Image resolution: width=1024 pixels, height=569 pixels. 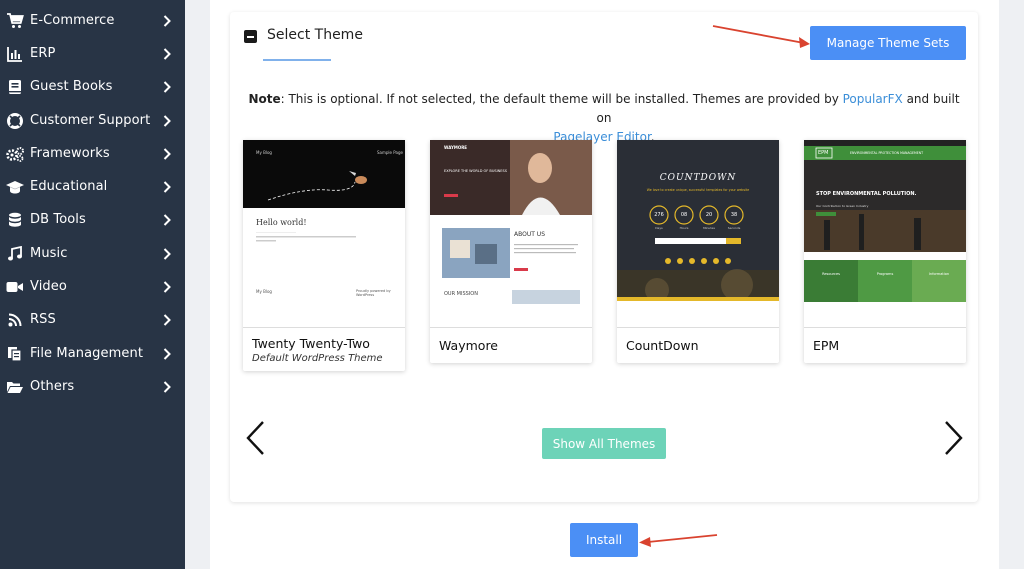 What do you see at coordinates (15, 354) in the screenshot?
I see `files-icon` at bounding box center [15, 354].